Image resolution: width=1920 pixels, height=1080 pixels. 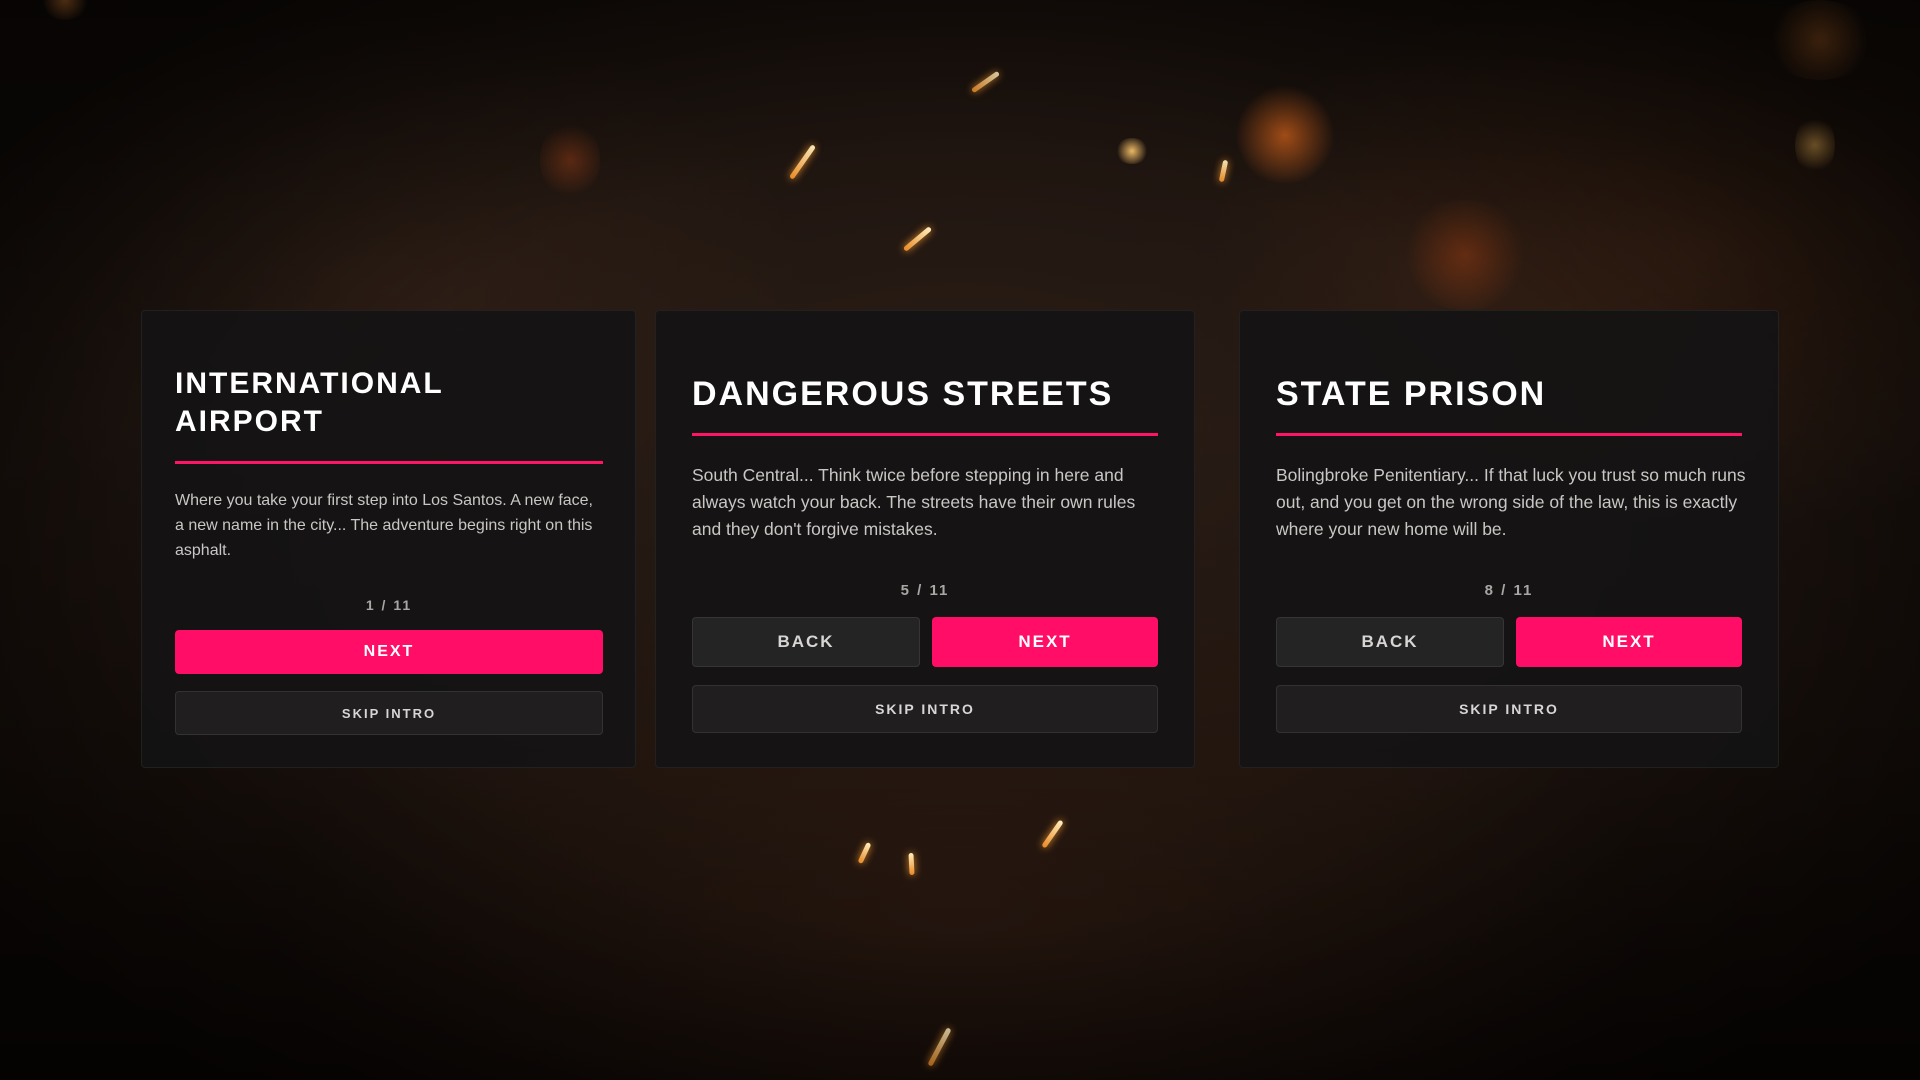 I want to click on step-counter: 5 / 11, so click(x=925, y=590).